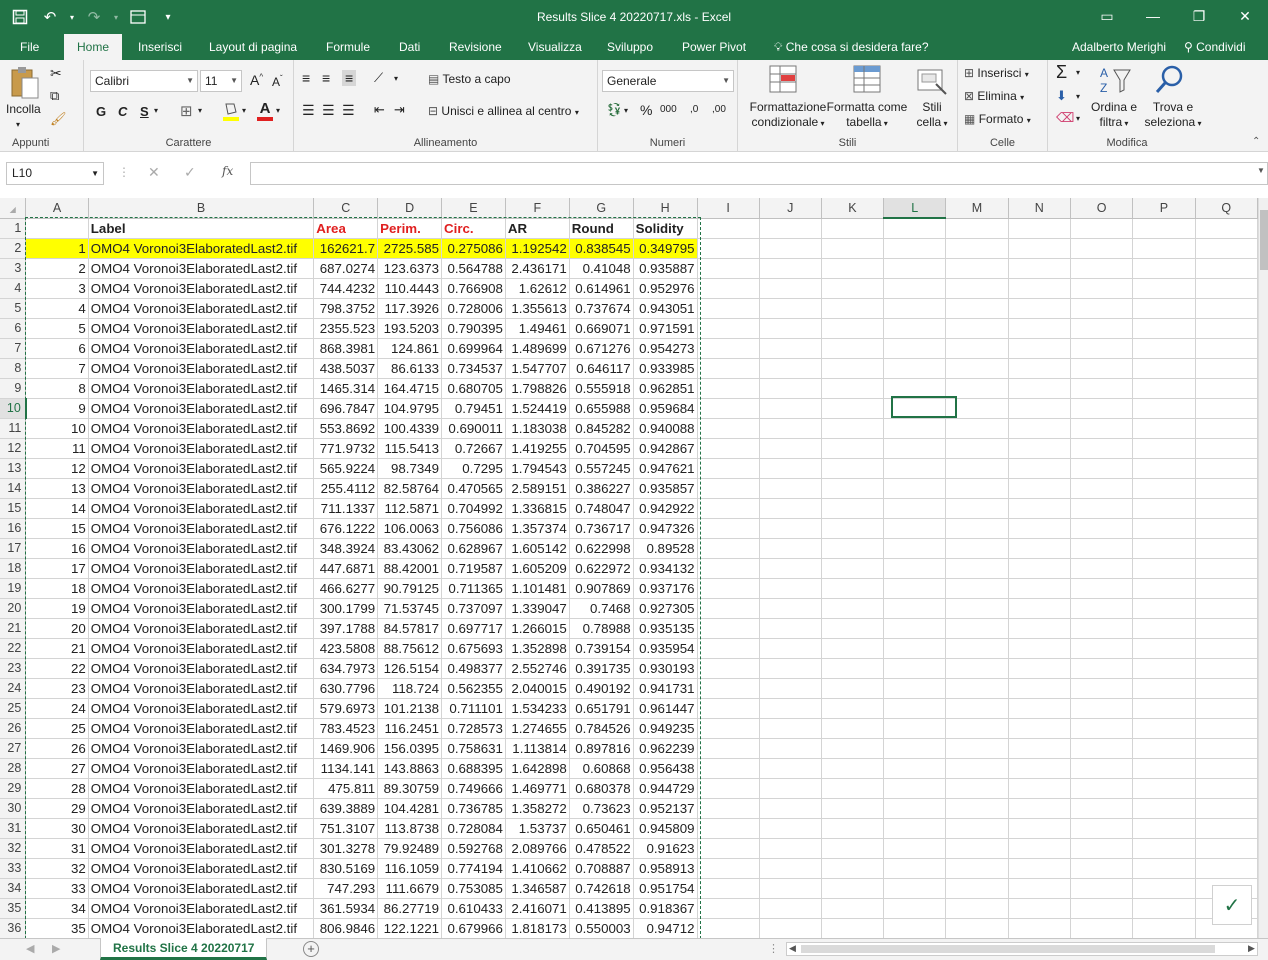 The height and width of the screenshot is (960, 1268). What do you see at coordinates (346, 388) in the screenshot?
I see `cell: 1465.314` at bounding box center [346, 388].